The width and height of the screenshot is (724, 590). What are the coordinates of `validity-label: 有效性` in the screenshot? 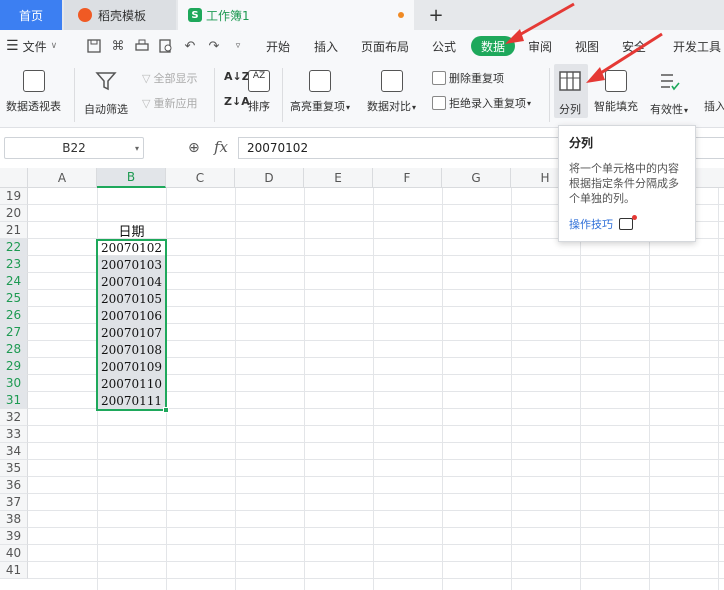 It's located at (666, 109).